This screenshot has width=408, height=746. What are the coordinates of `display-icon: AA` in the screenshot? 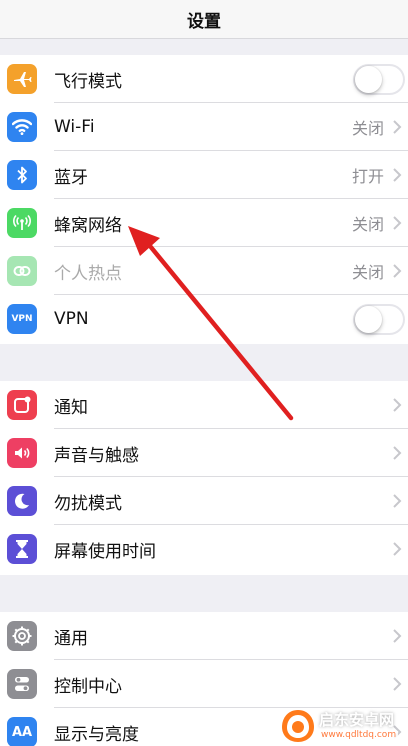 It's located at (22, 731).